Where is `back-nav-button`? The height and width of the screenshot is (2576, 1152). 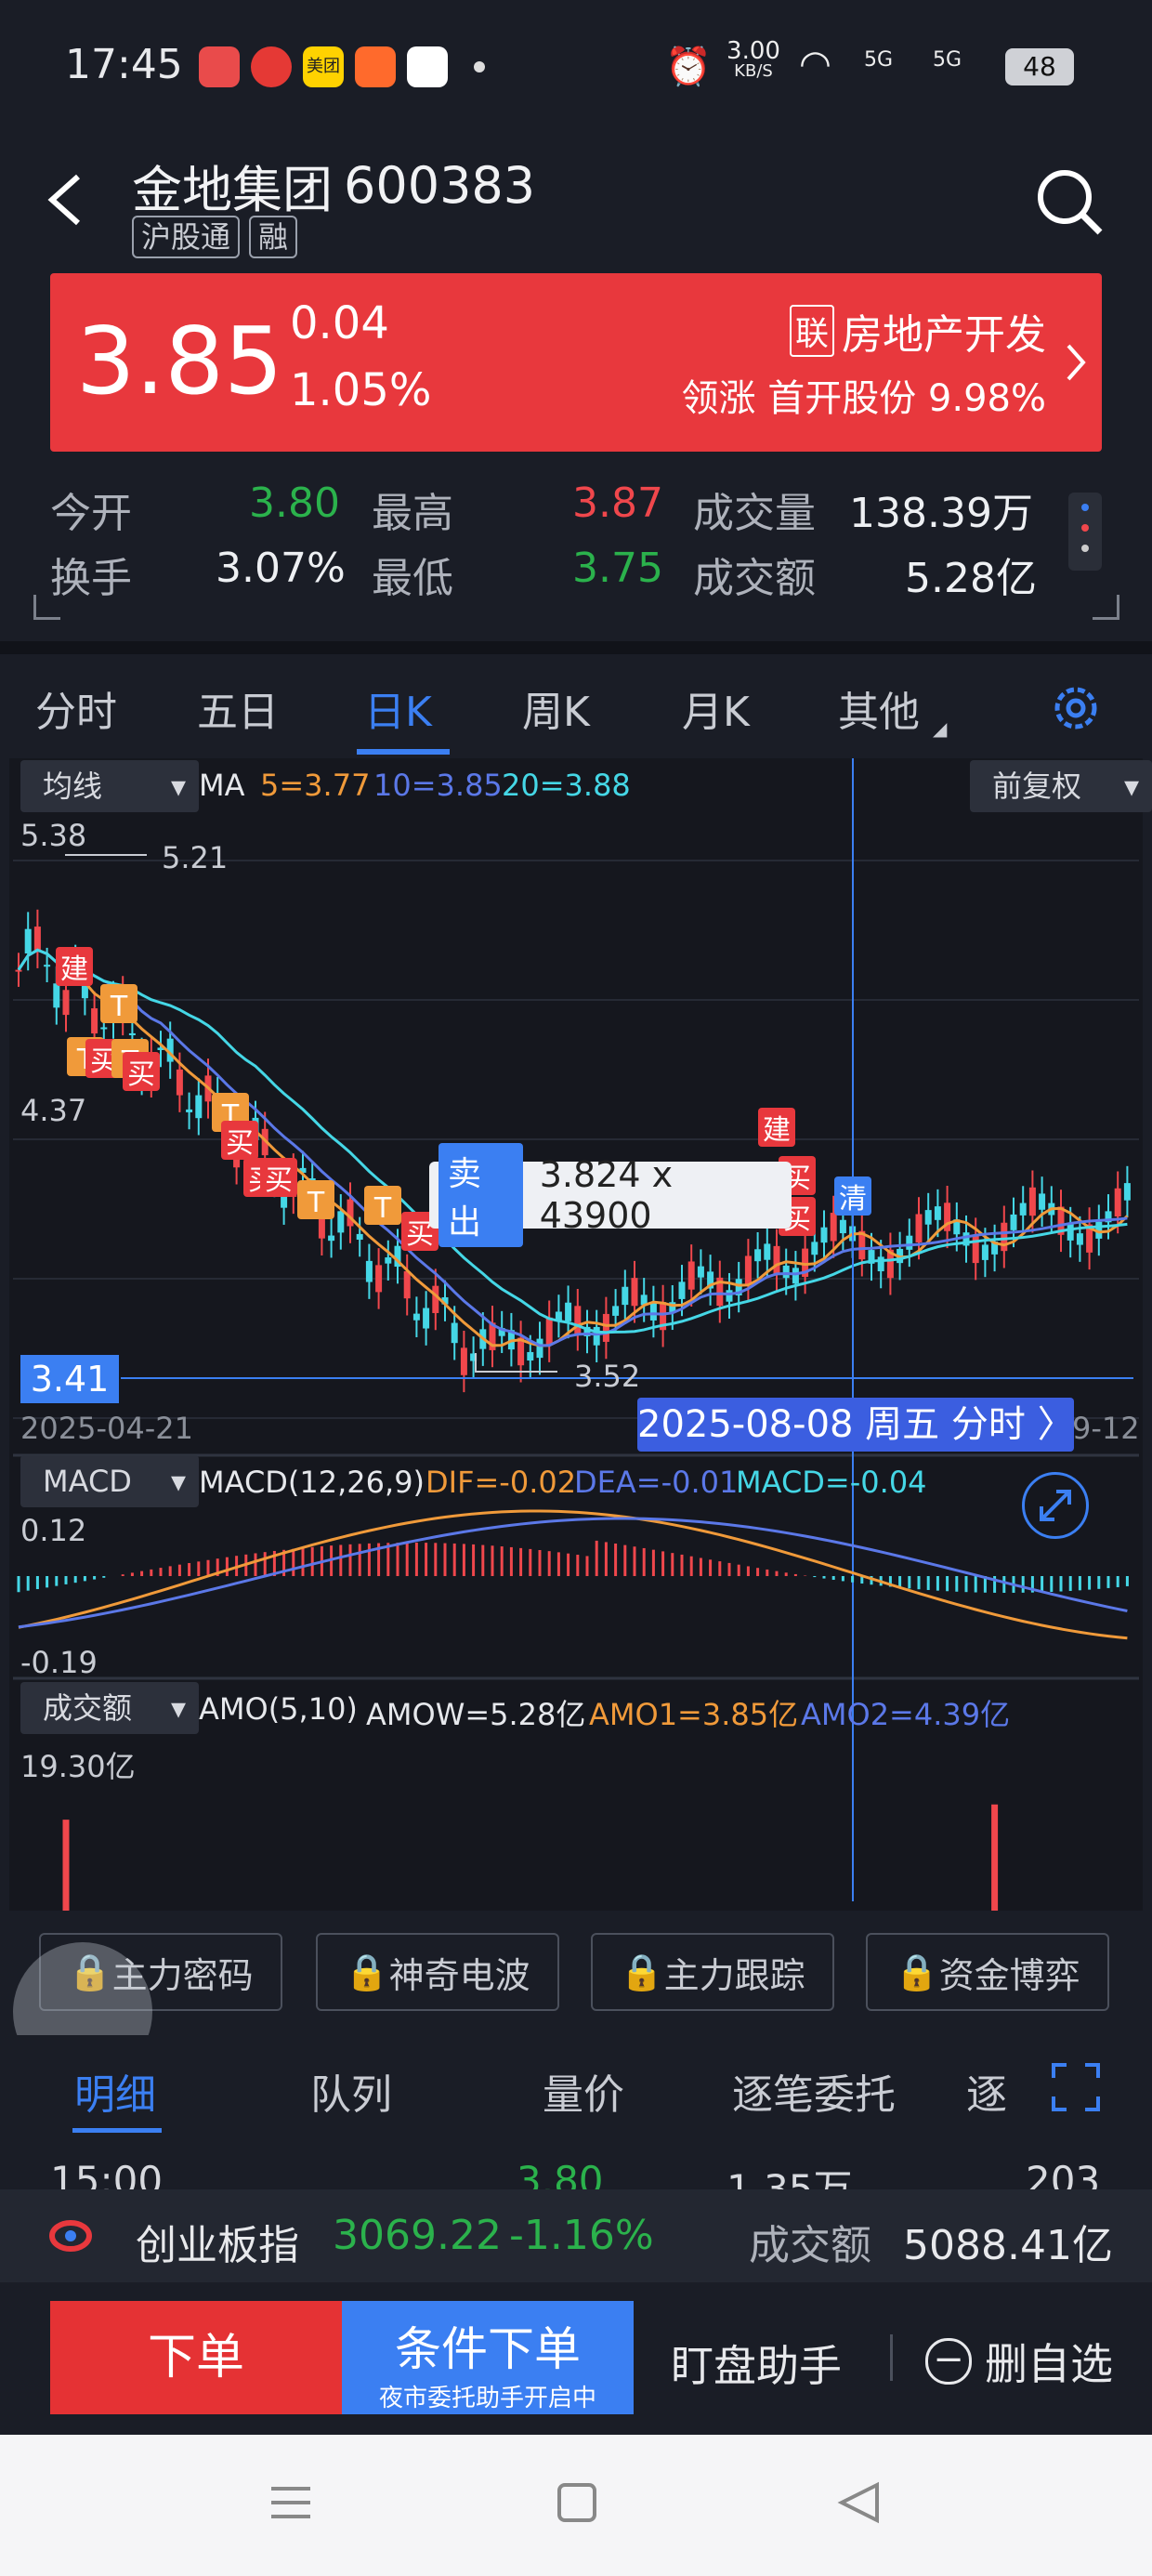
back-nav-button is located at coordinates (859, 2504).